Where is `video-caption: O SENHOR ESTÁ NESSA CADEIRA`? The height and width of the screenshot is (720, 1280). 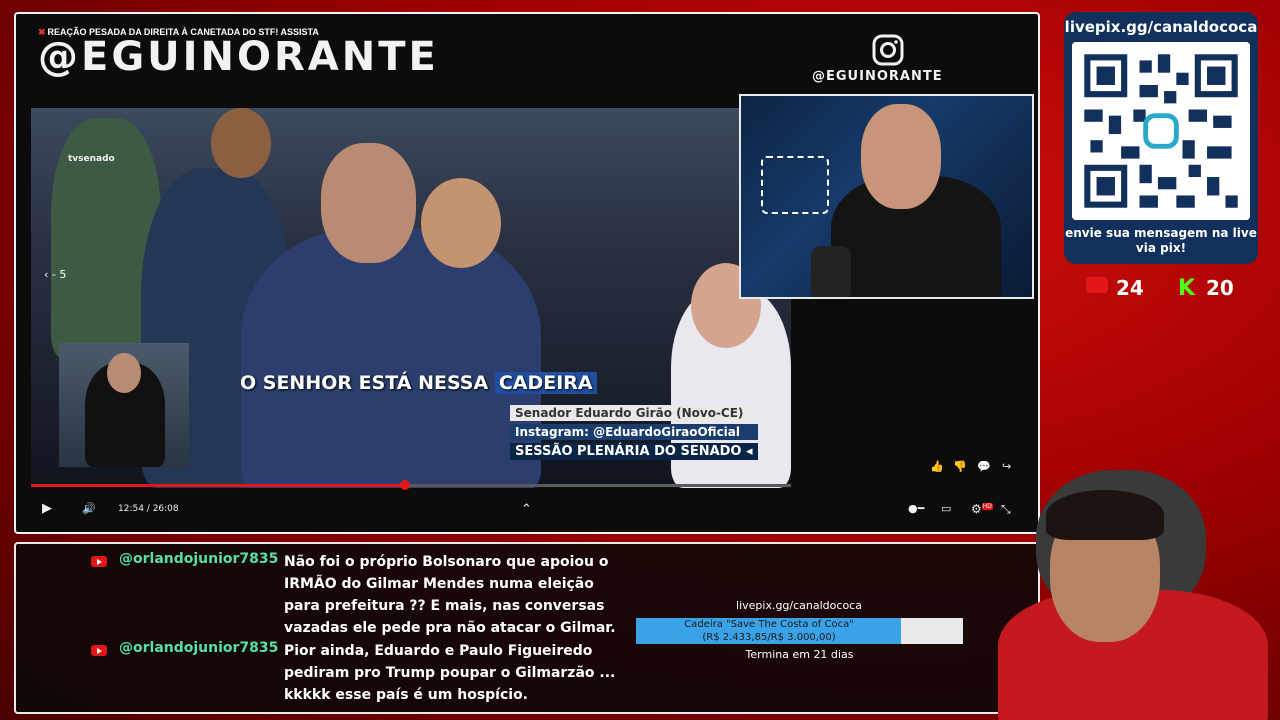 video-caption: O SENHOR ESTÁ NESSA CADEIRA is located at coordinates (418, 383).